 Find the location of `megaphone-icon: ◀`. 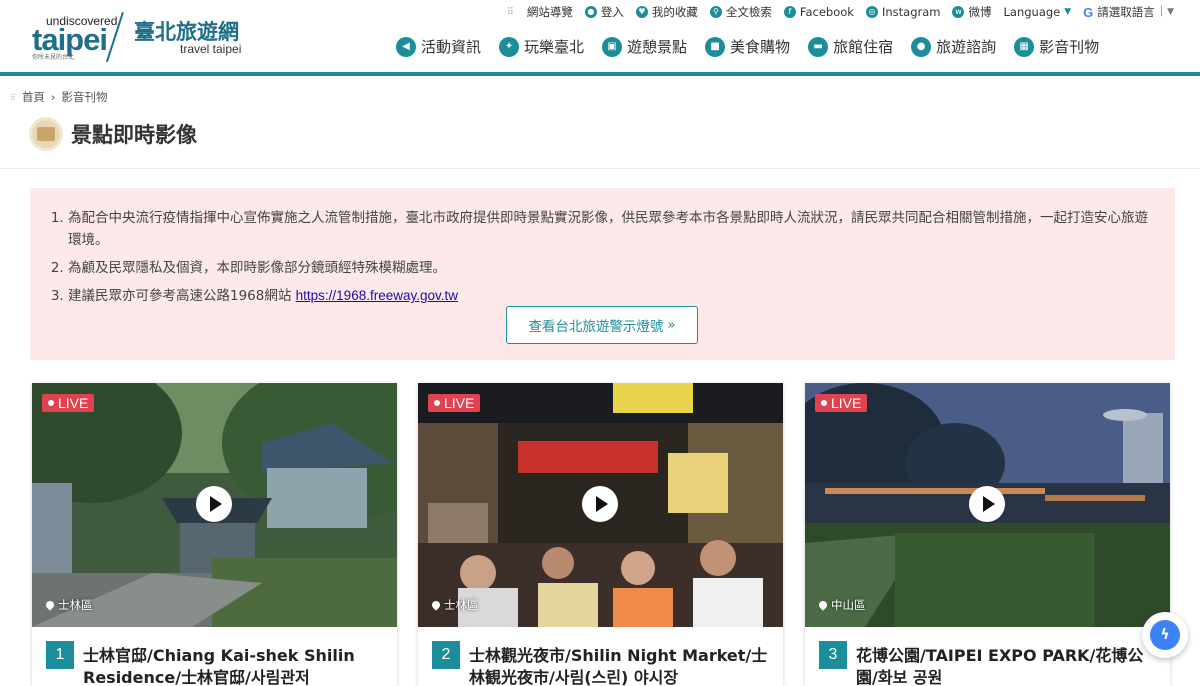

megaphone-icon: ◀ is located at coordinates (406, 46).